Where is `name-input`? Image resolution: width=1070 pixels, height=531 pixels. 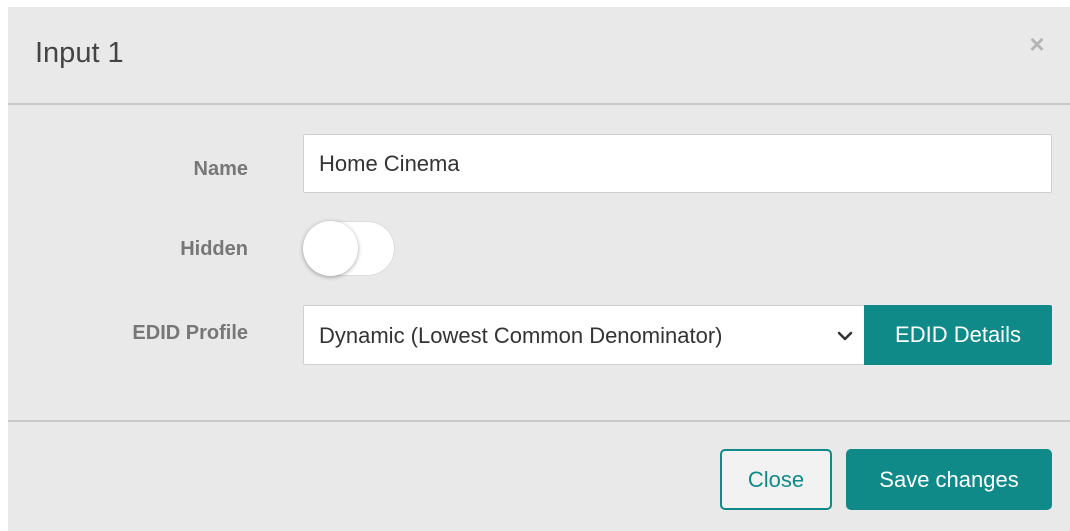 name-input is located at coordinates (677, 163).